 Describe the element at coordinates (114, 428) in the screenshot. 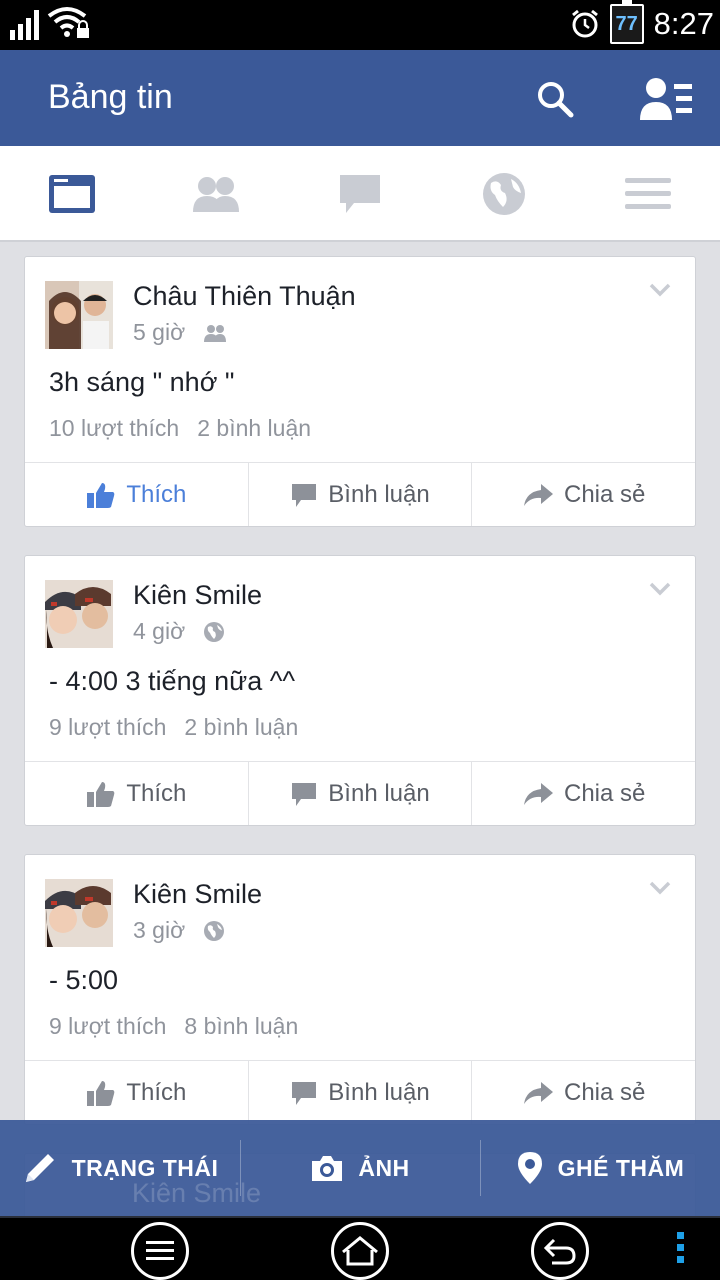

I see `like-count: 10 lượt thích` at that location.